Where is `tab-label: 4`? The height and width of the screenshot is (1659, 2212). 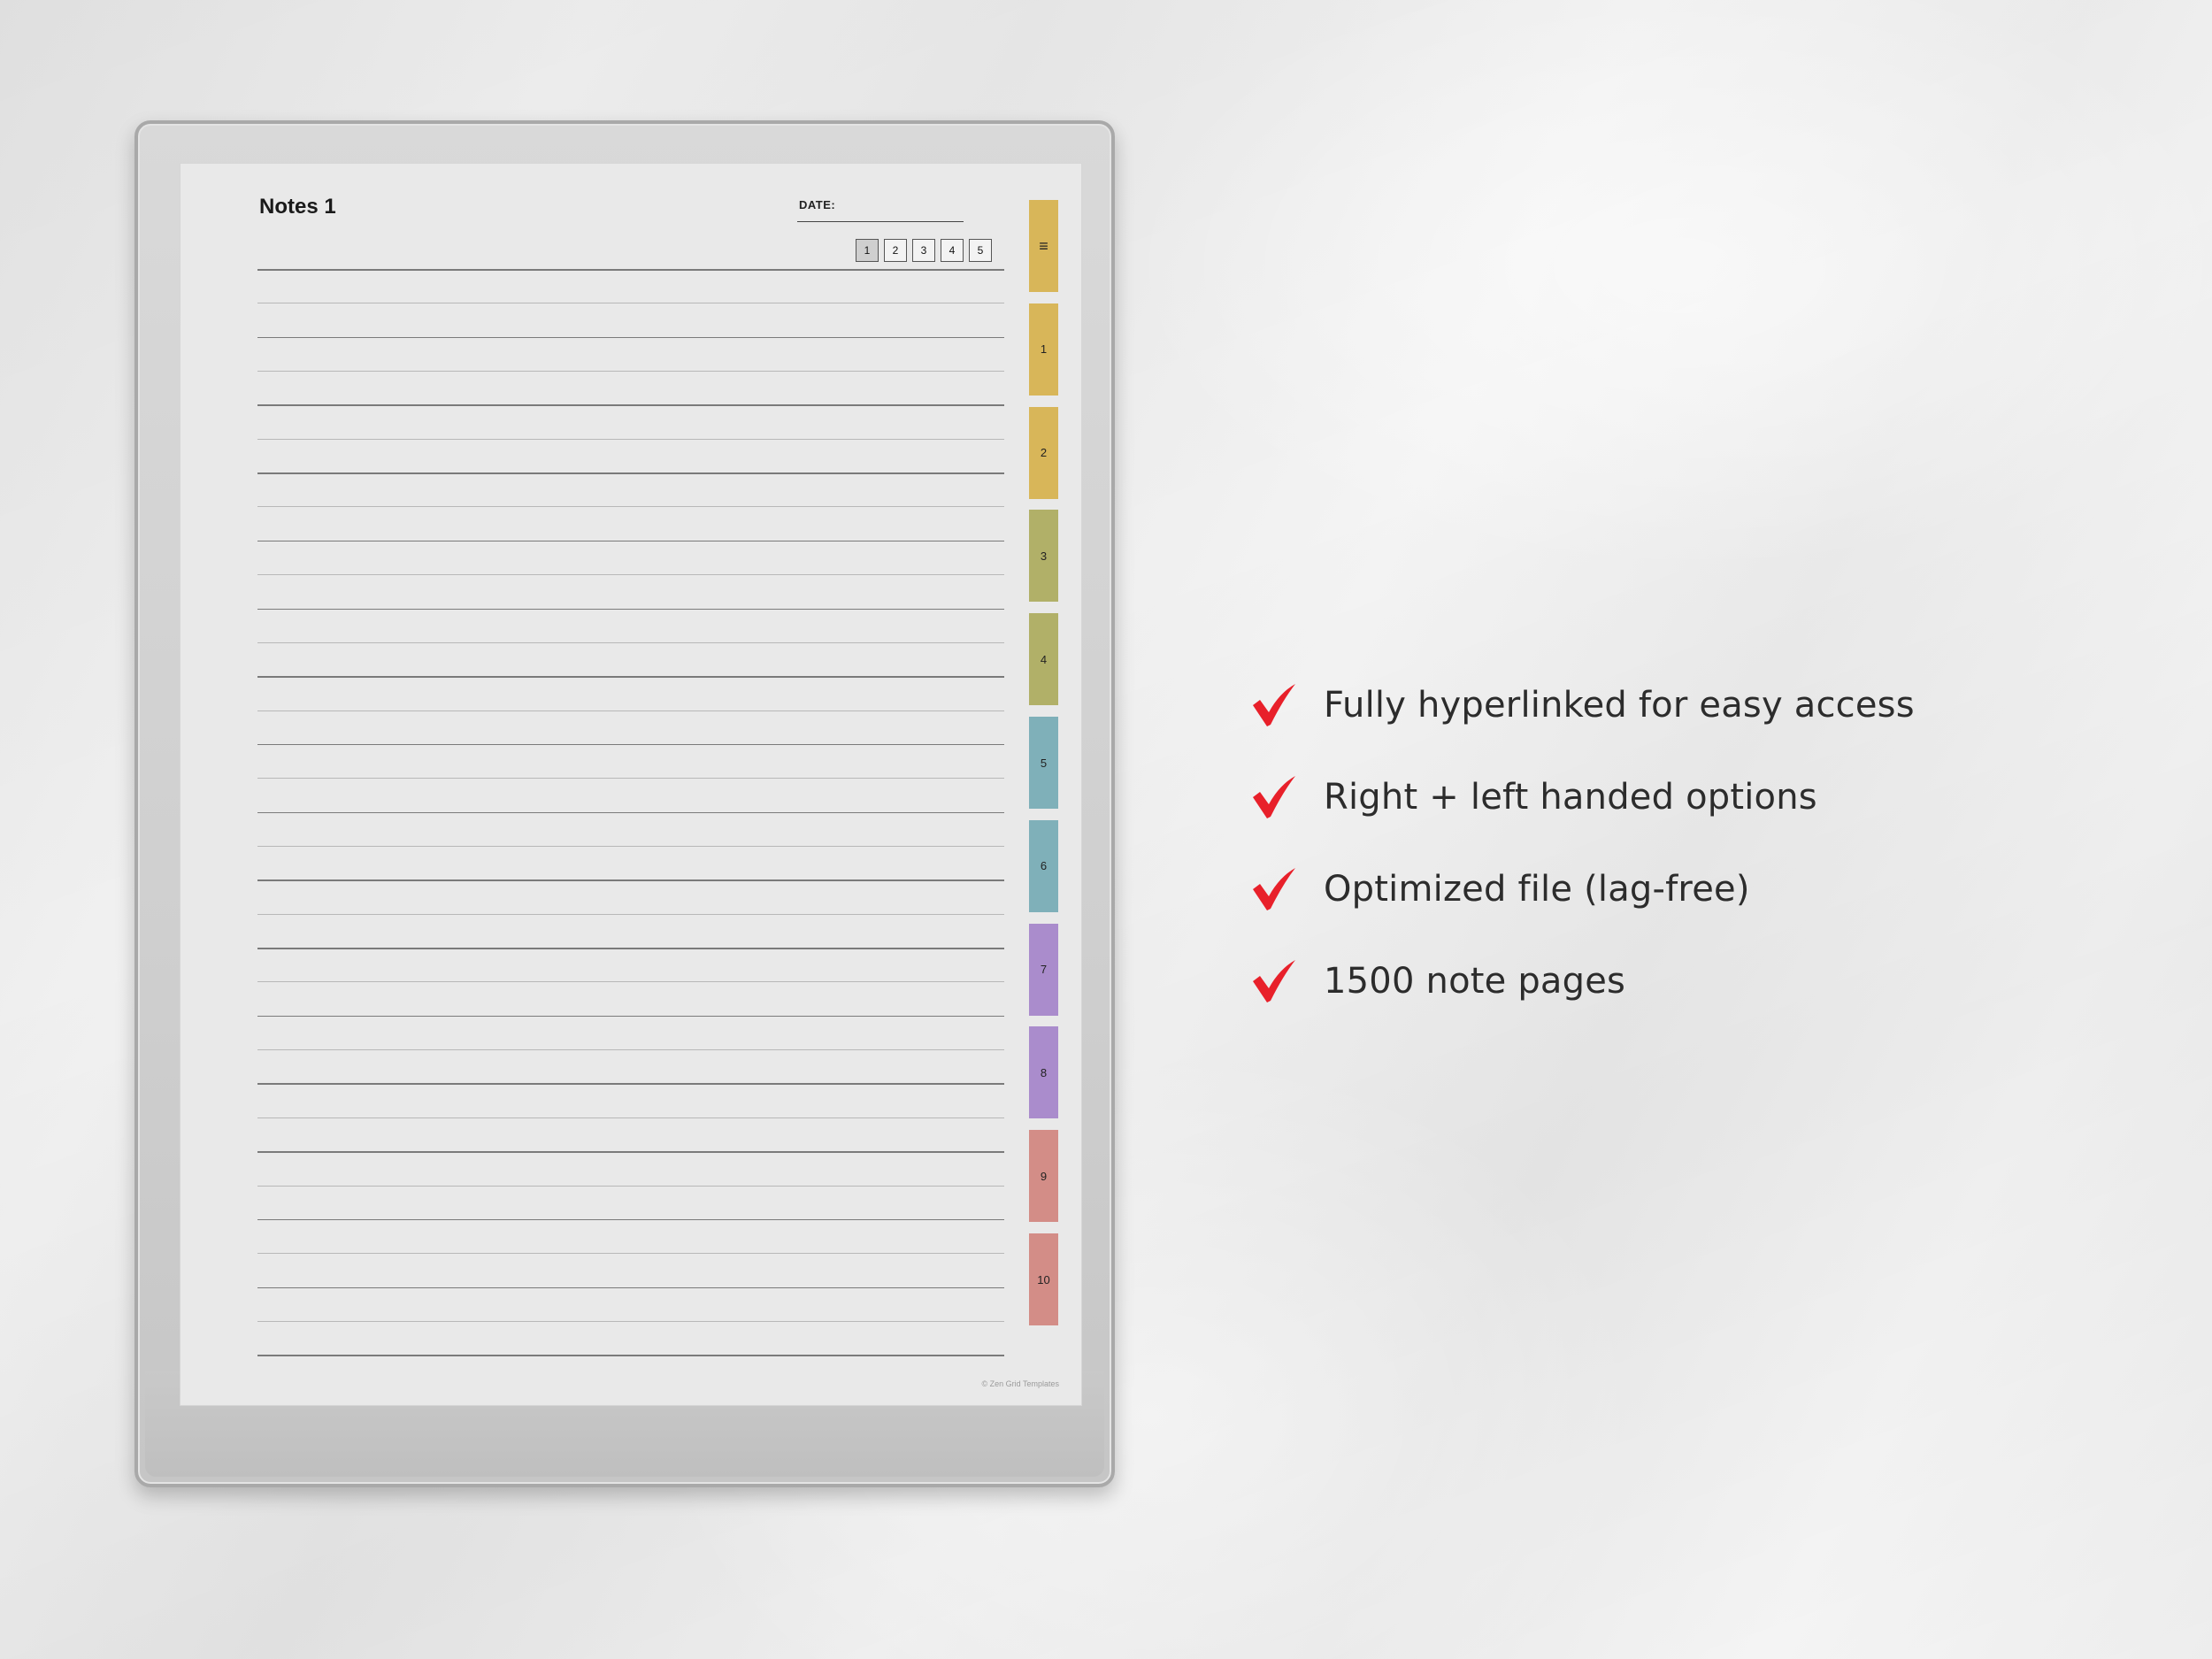 tab-label: 4 is located at coordinates (1044, 659).